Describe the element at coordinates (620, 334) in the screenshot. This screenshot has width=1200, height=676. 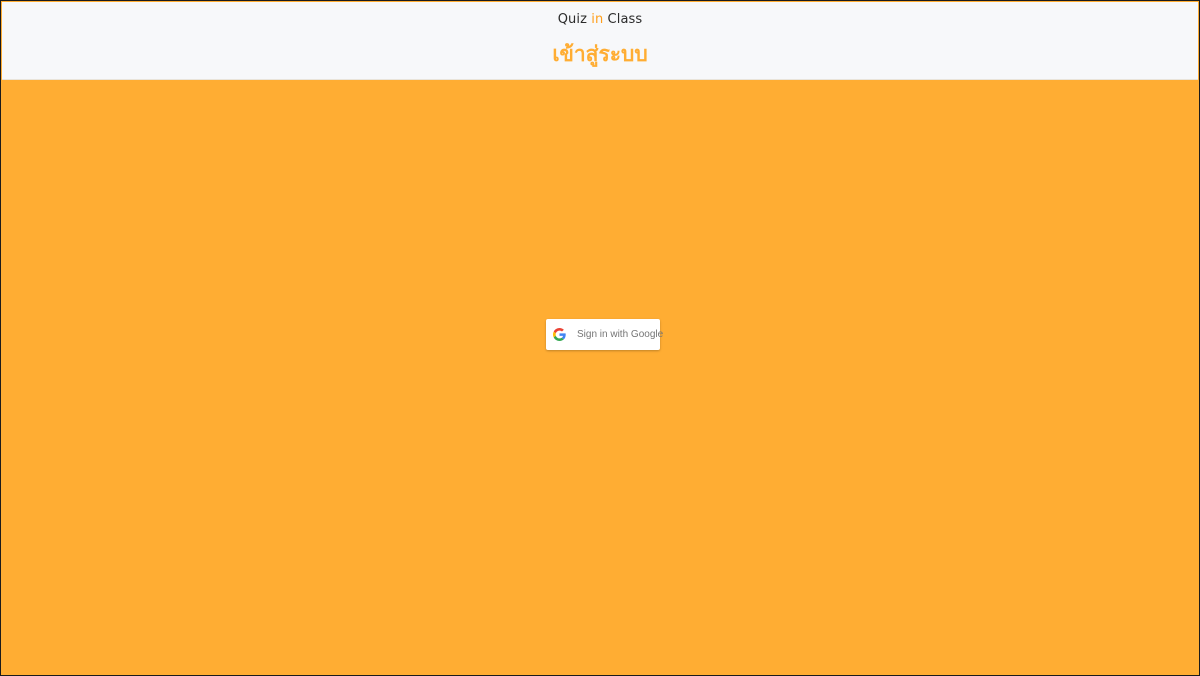
I see `google-sign-in-label: Sign in with Google` at that location.